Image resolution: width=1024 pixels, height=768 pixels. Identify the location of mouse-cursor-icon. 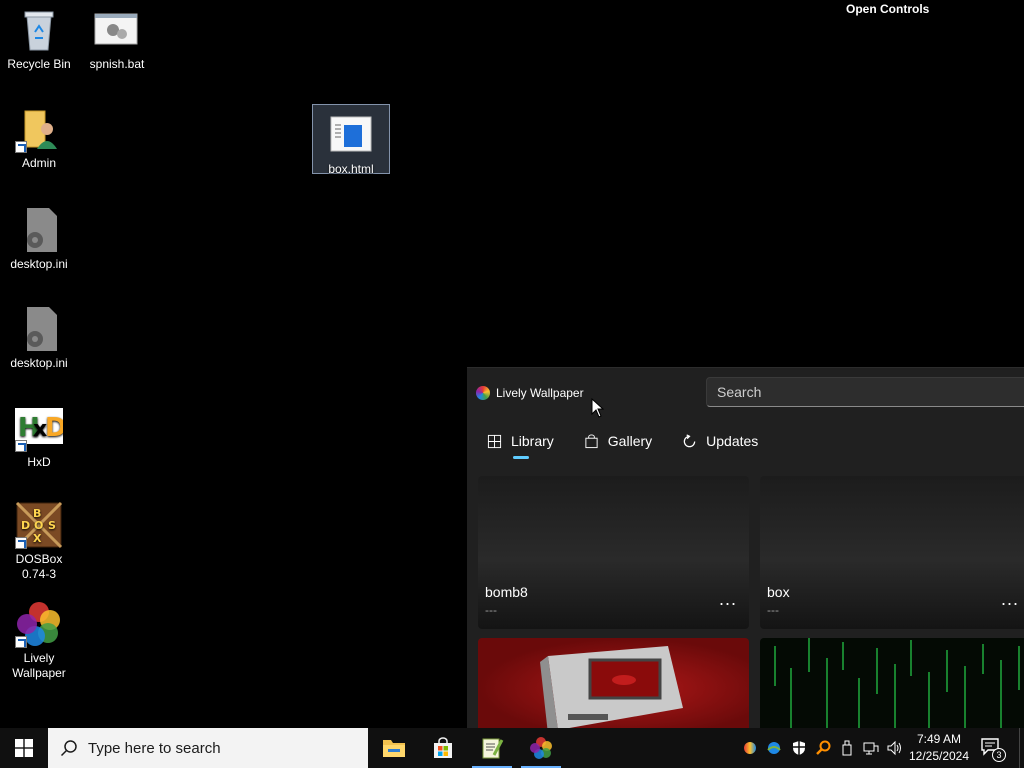
(598, 408).